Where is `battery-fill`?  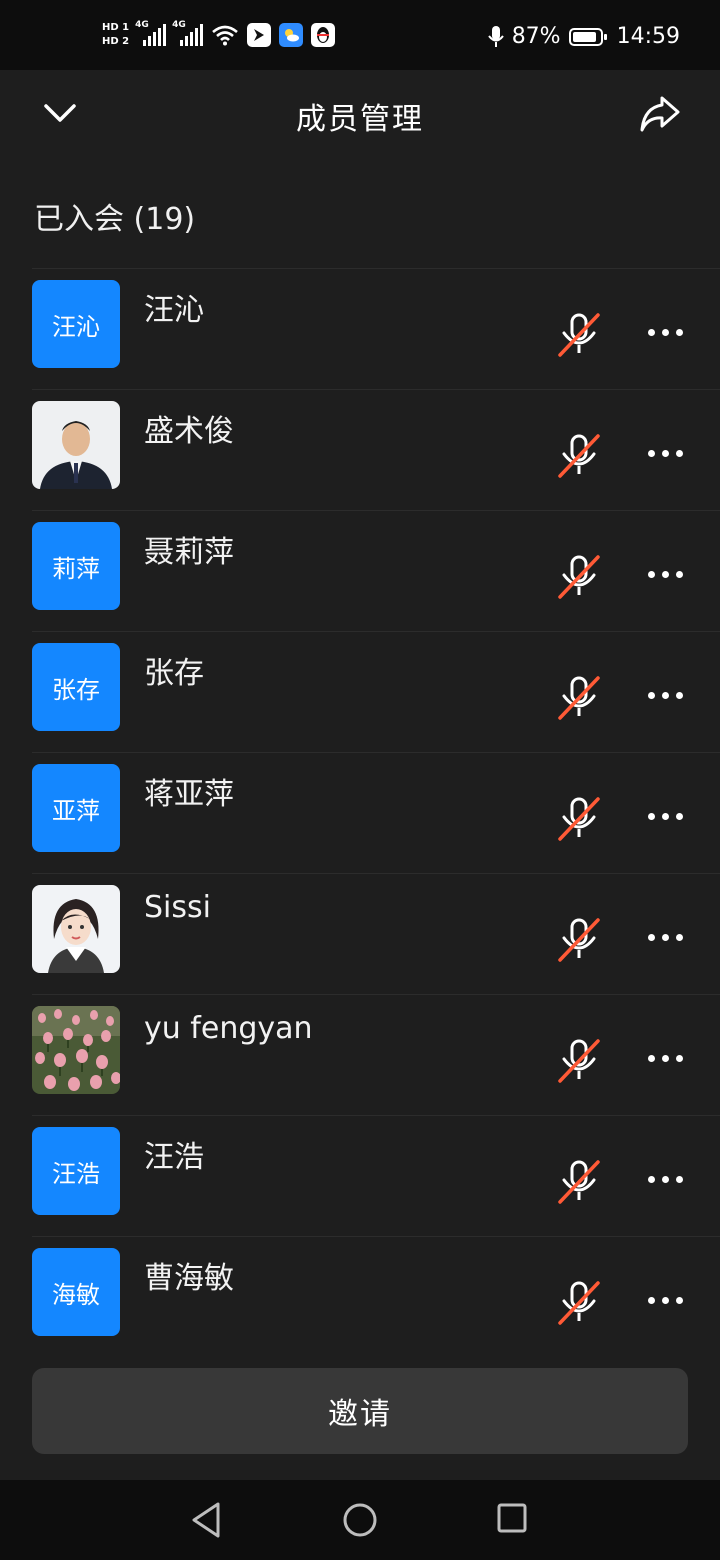 battery-fill is located at coordinates (584, 36).